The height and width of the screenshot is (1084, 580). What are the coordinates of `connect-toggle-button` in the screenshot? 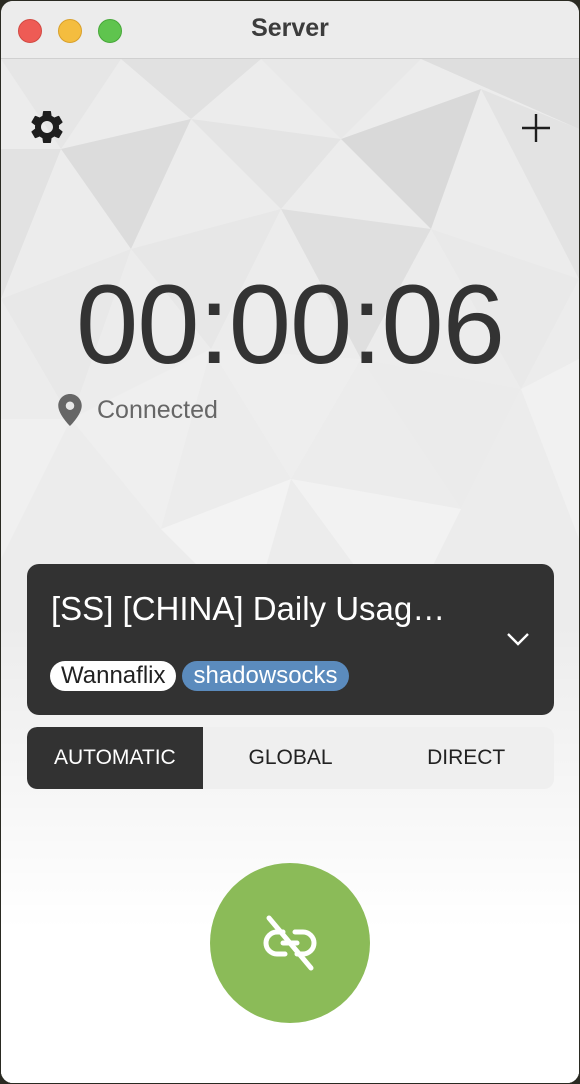 It's located at (290, 943).